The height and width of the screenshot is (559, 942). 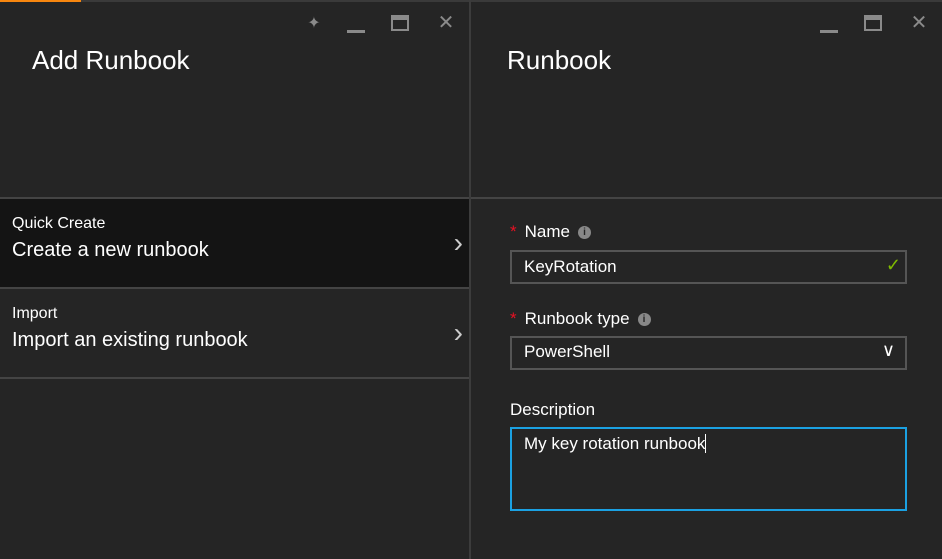 I want to click on item-sub: Create a new runbook, so click(x=110, y=250).